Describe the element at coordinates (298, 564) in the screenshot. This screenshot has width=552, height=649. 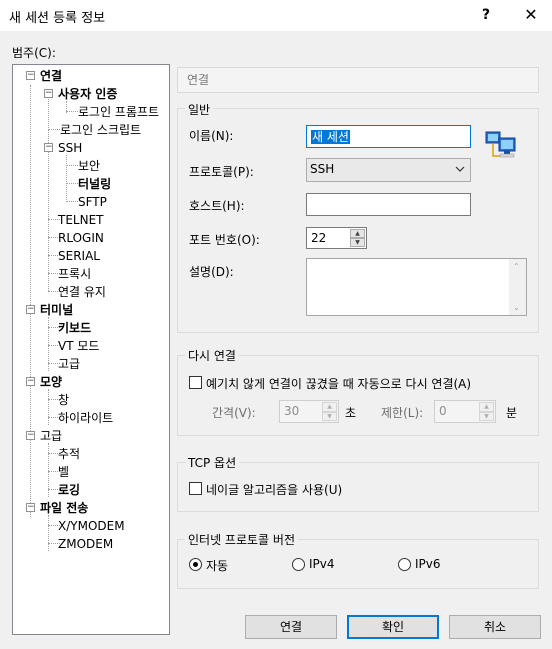
I see `ipv4-radio` at that location.